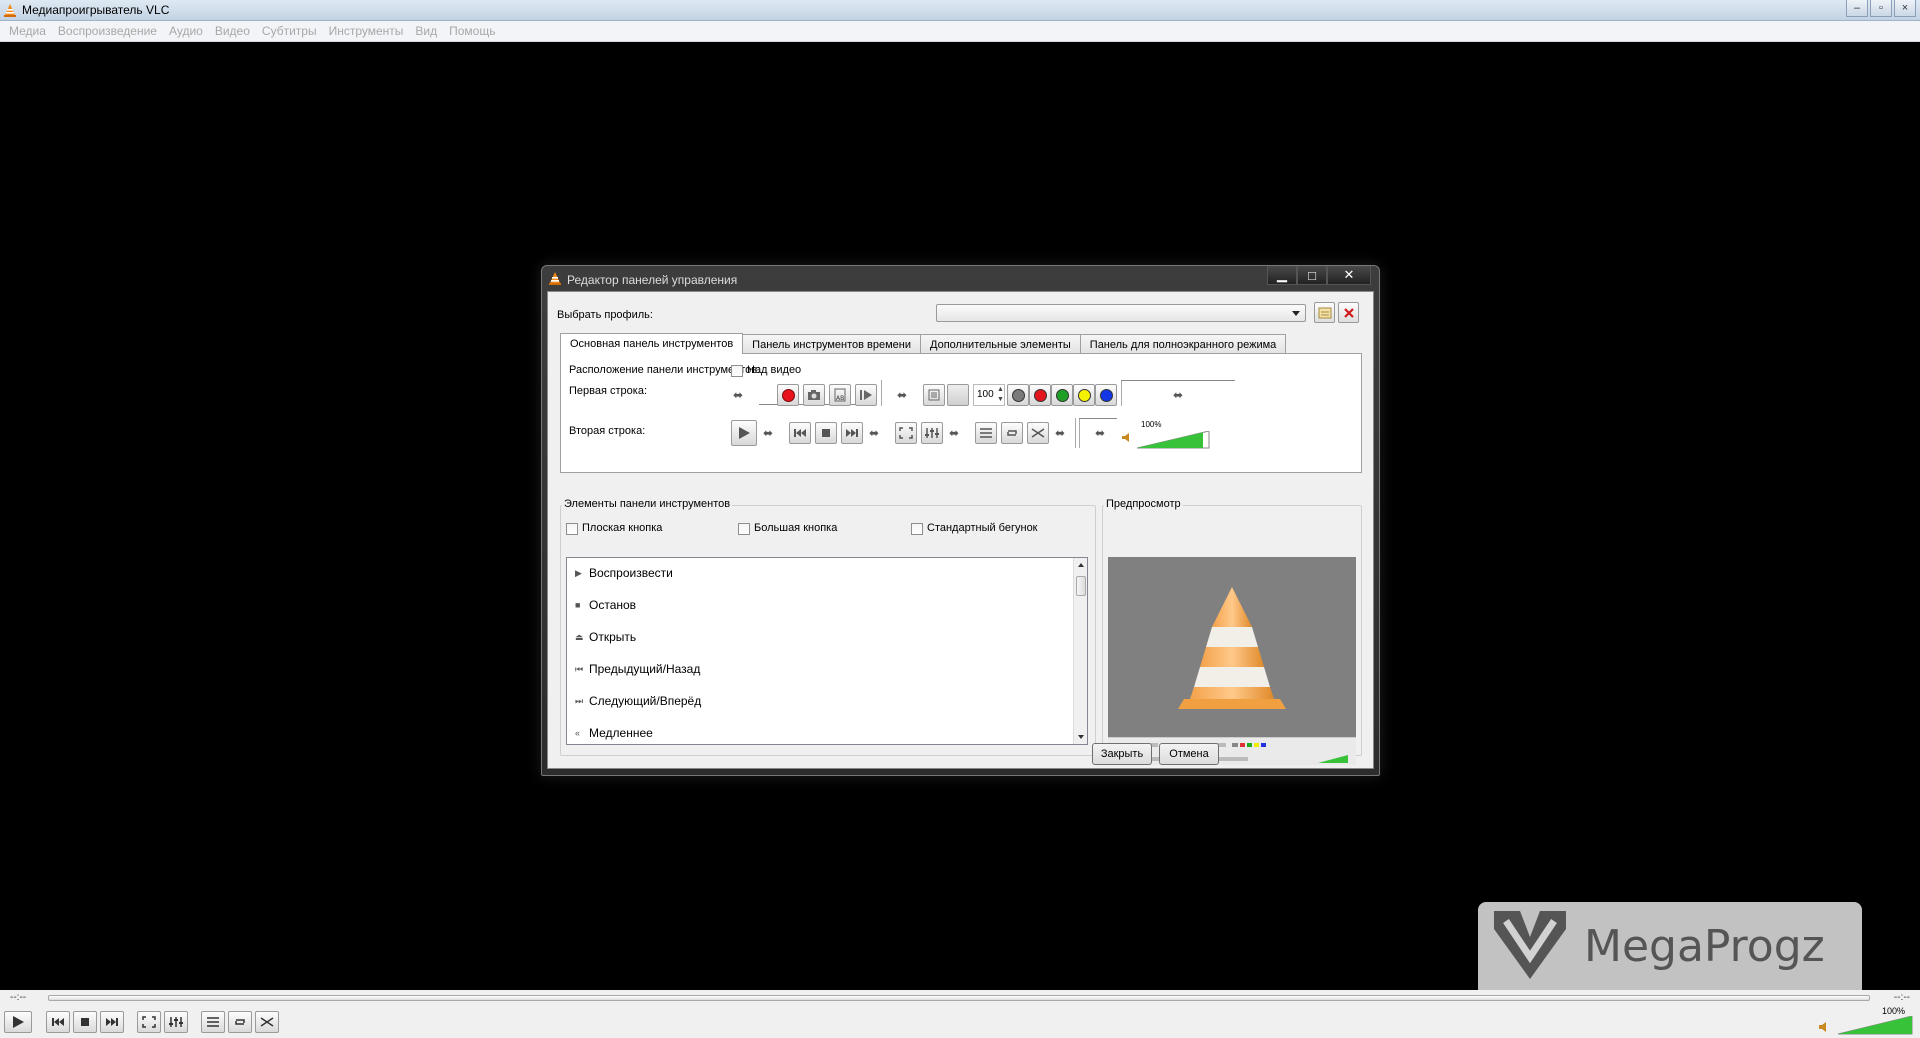  I want to click on above-video-checkbox, so click(737, 370).